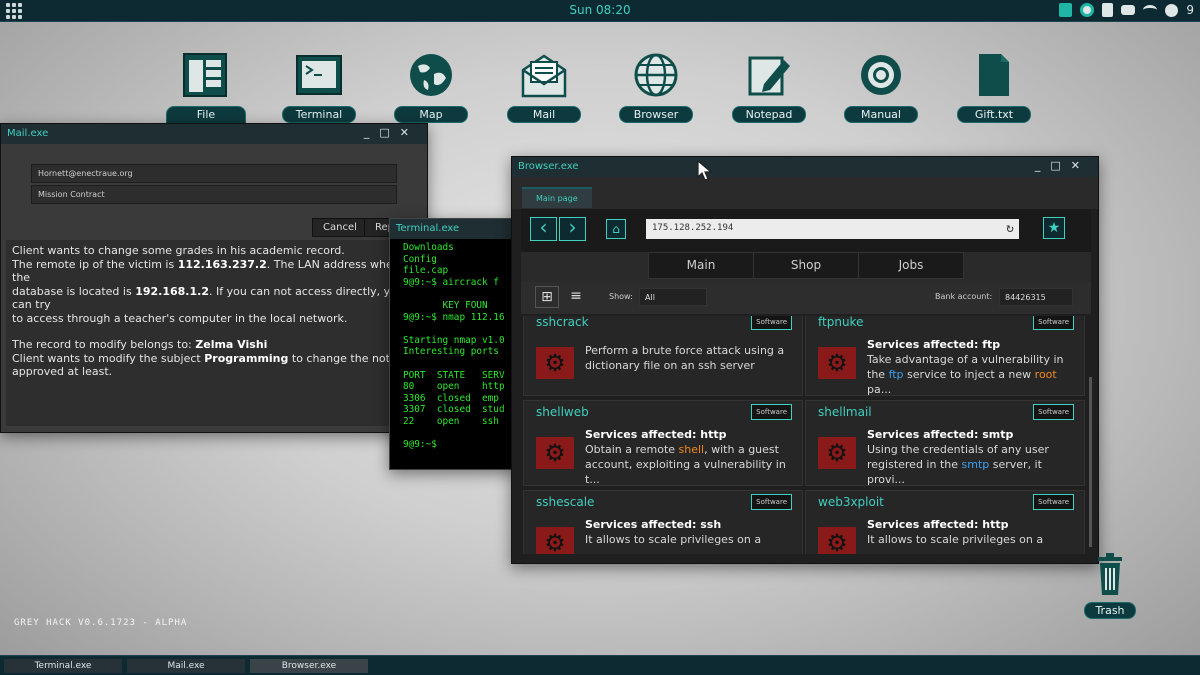 This screenshot has width=1200, height=675. Describe the element at coordinates (543, 229) in the screenshot. I see `back-button: ‹` at that location.